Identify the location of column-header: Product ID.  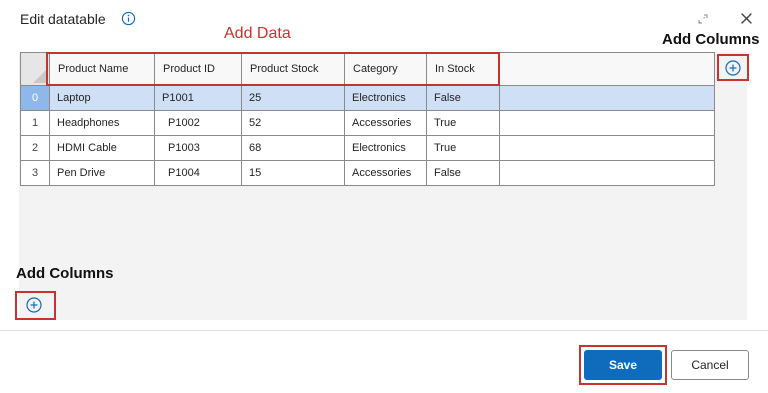
(198, 69).